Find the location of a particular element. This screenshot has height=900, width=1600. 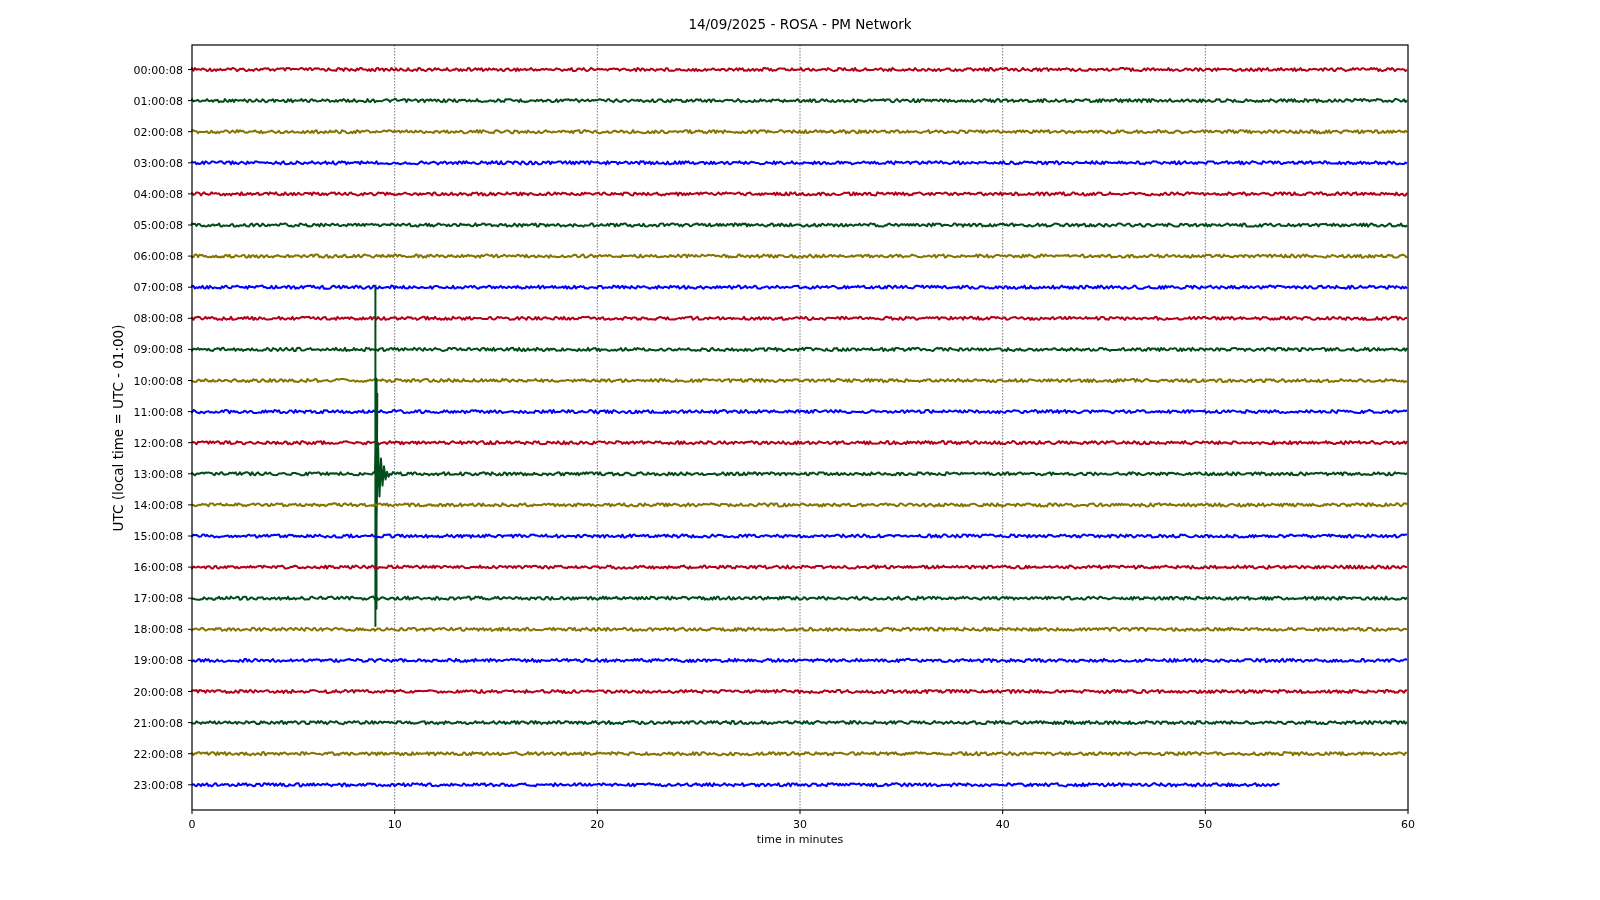

y-tick-label: 02:00:08 is located at coordinates (158, 132).